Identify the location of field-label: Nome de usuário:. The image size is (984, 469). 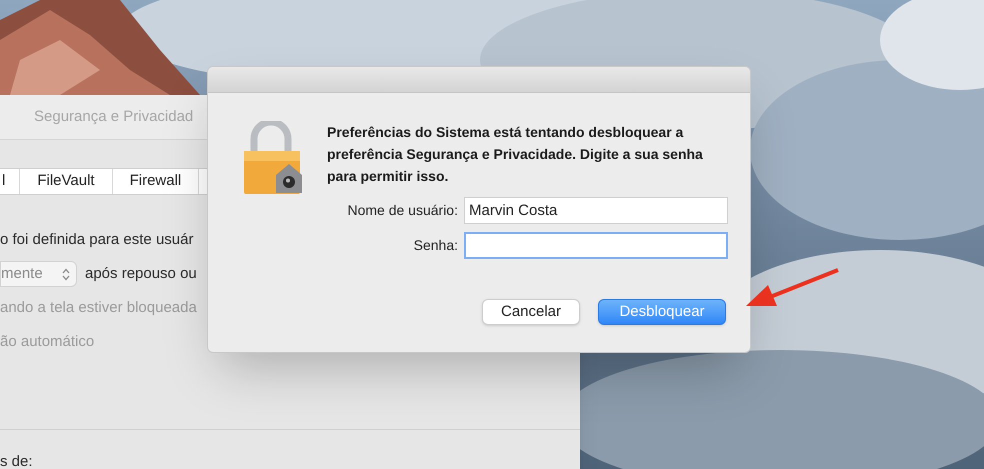
(402, 210).